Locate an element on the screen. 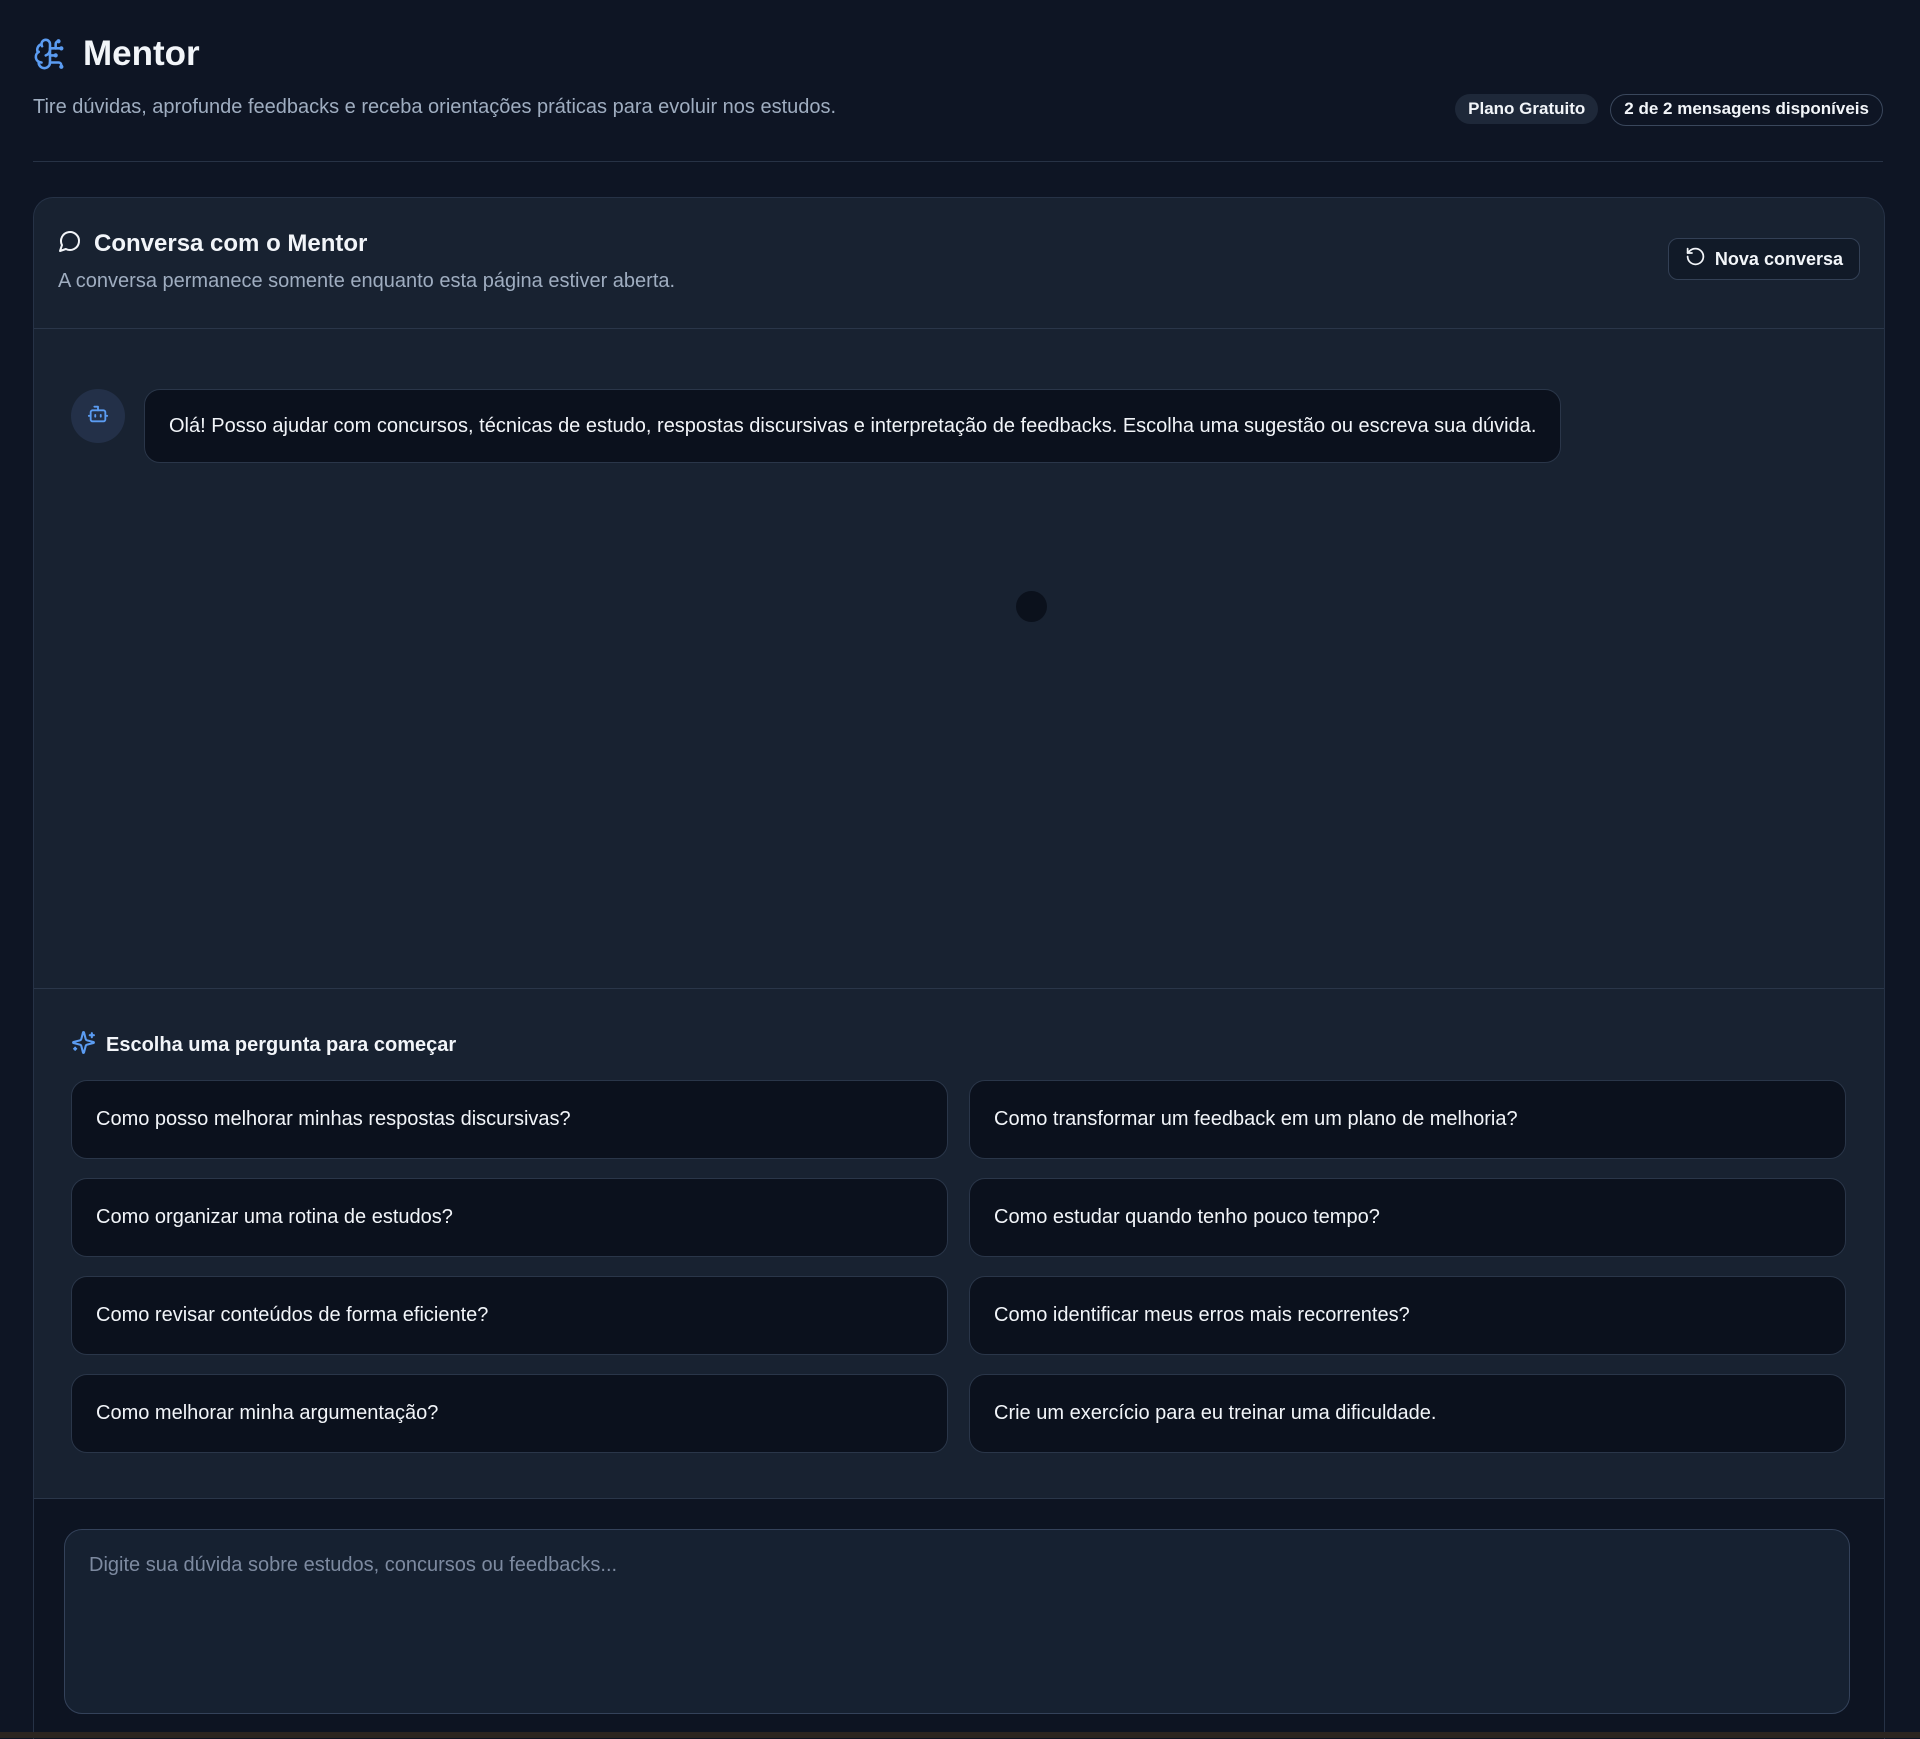  new-chat-button: Nova conversa is located at coordinates (1763, 259).